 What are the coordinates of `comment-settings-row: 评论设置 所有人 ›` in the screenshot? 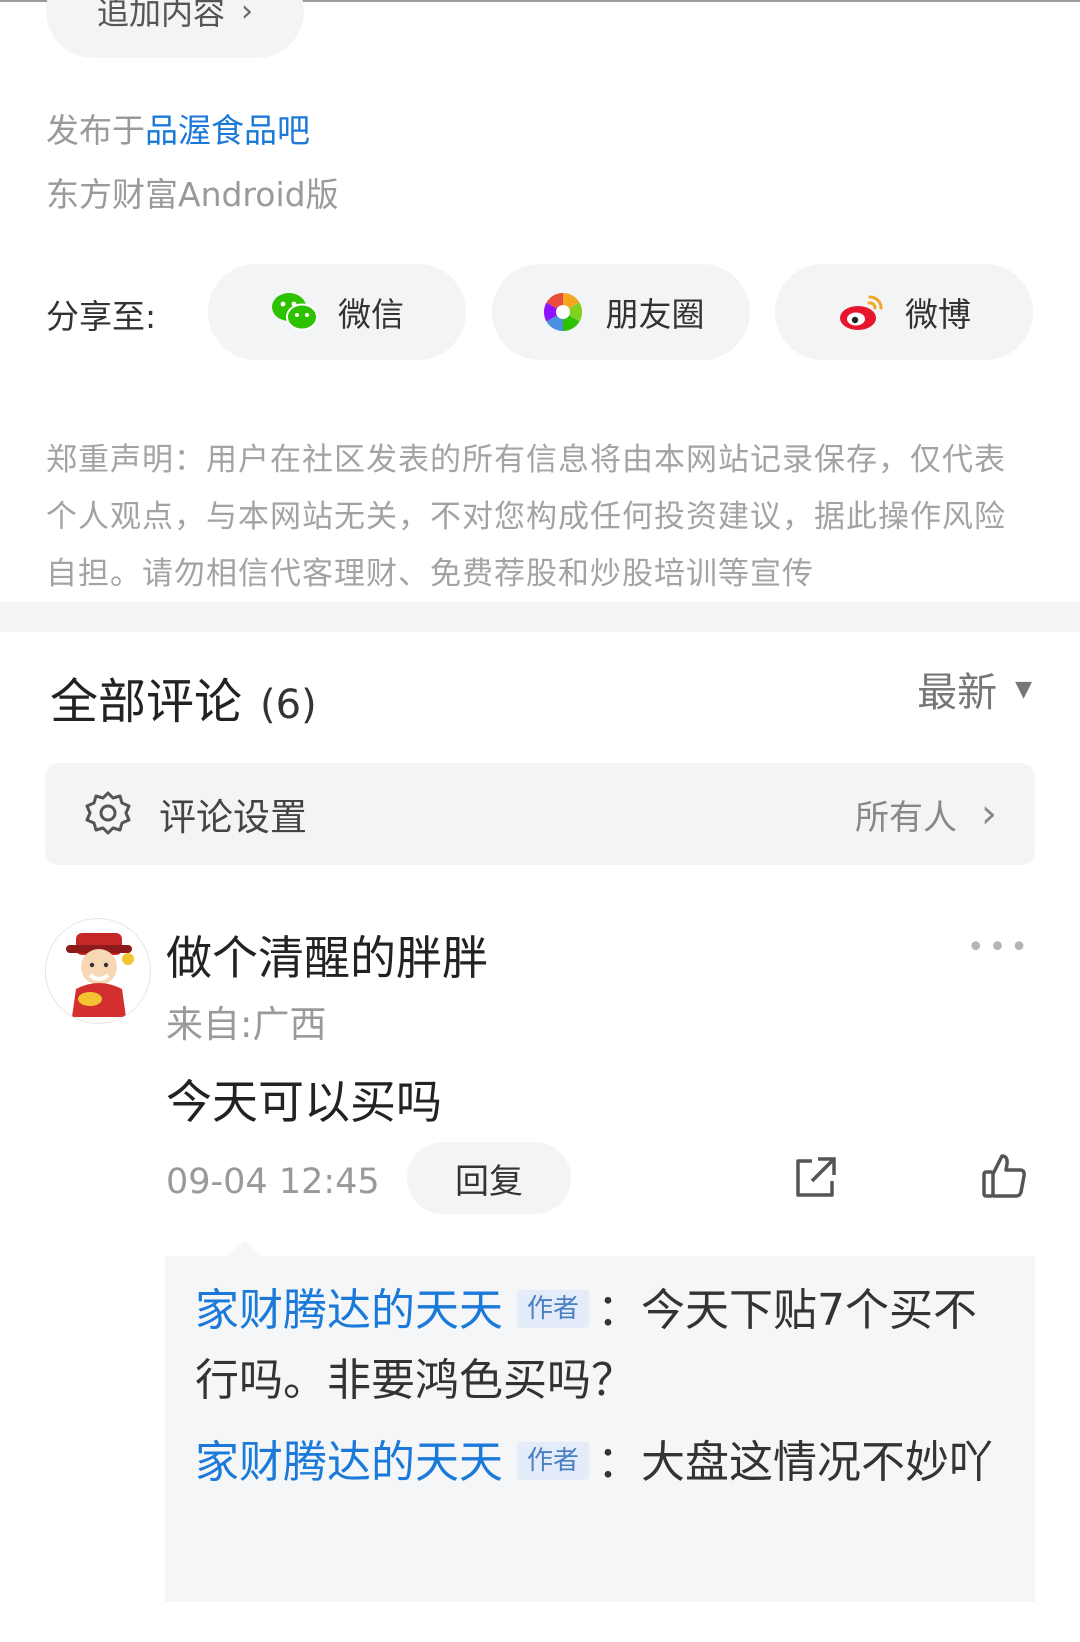 It's located at (540, 814).